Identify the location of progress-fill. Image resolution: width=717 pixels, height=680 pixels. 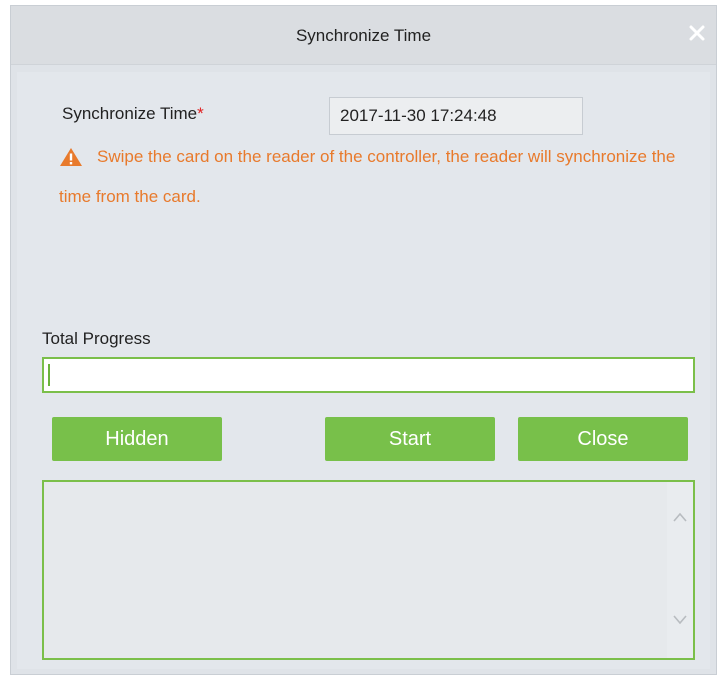
(49, 375).